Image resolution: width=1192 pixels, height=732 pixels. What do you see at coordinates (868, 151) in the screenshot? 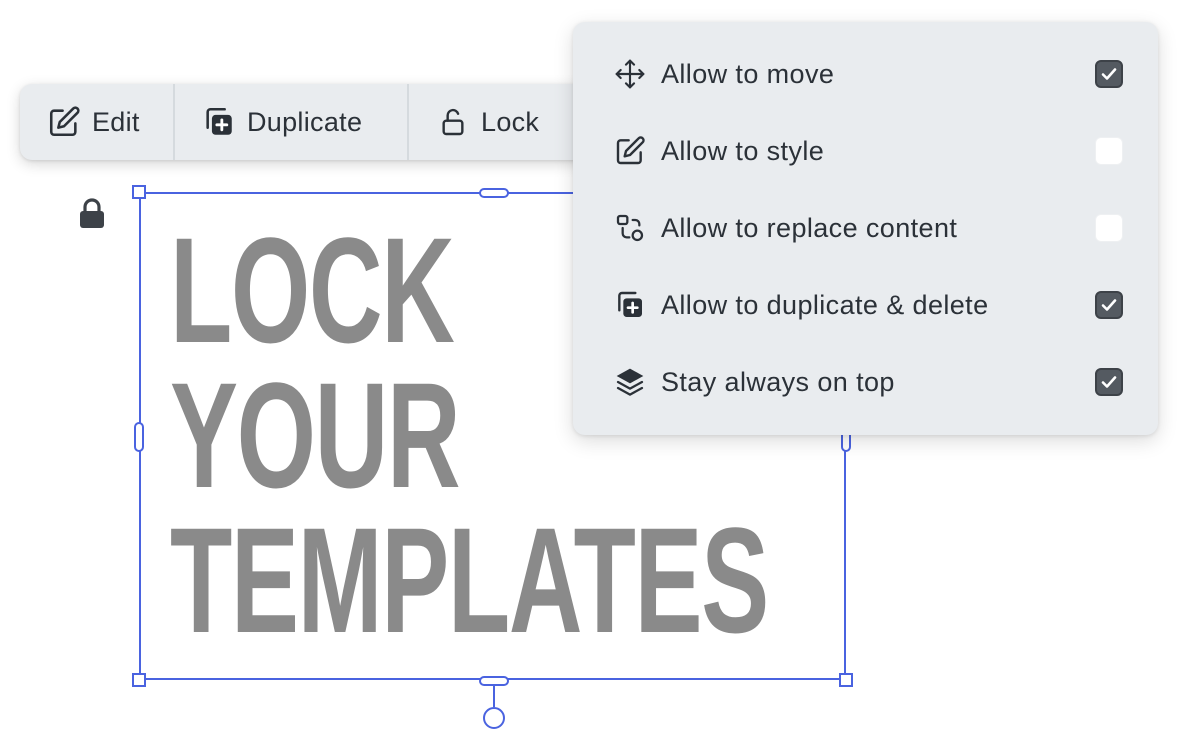
I see `option-allow-style: Allow to style` at bounding box center [868, 151].